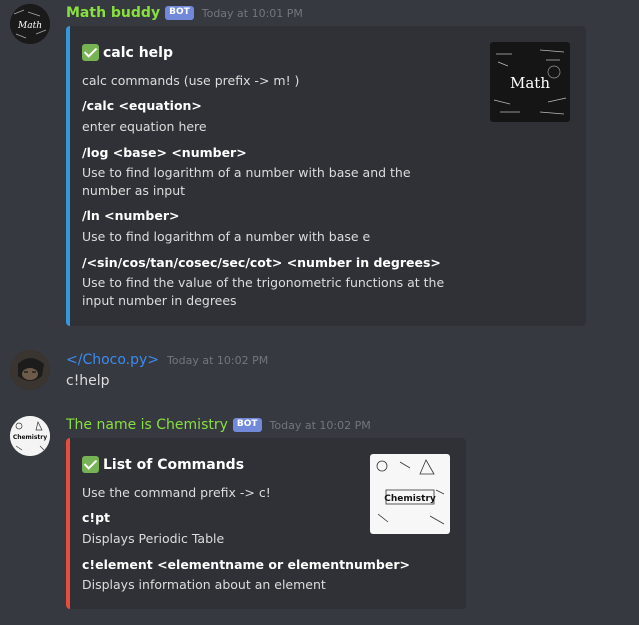 Image resolution: width=639 pixels, height=625 pixels. I want to click on embed-title: calc help, so click(127, 52).